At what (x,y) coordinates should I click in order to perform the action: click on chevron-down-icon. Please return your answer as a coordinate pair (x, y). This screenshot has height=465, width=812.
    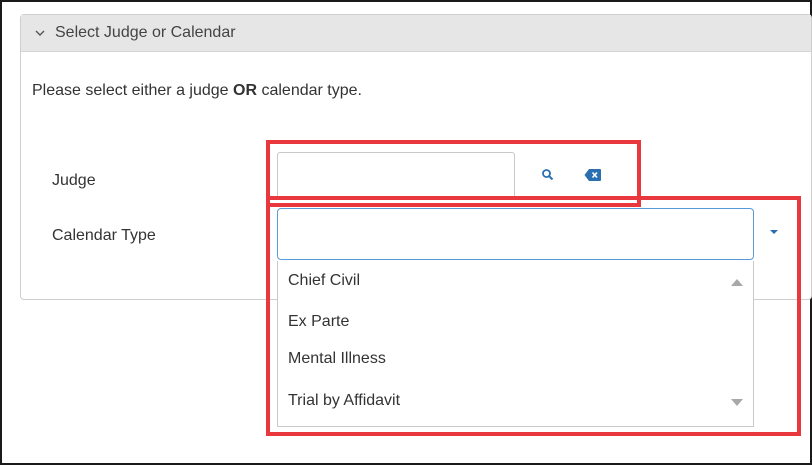
    Looking at the image, I should click on (40, 33).